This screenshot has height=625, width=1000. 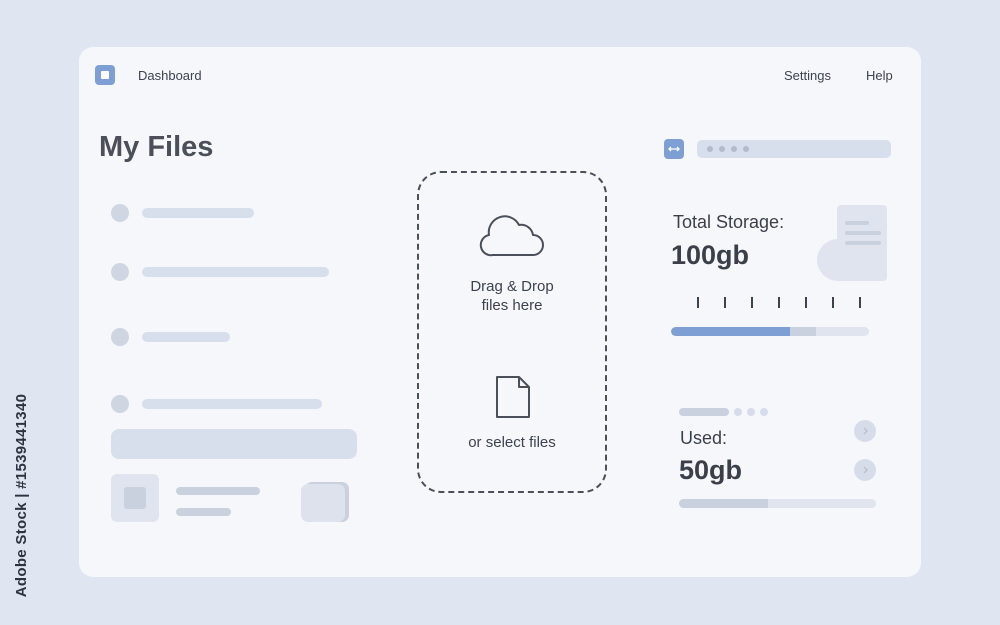 I want to click on dropzone-text-line2: files here, so click(x=512, y=305).